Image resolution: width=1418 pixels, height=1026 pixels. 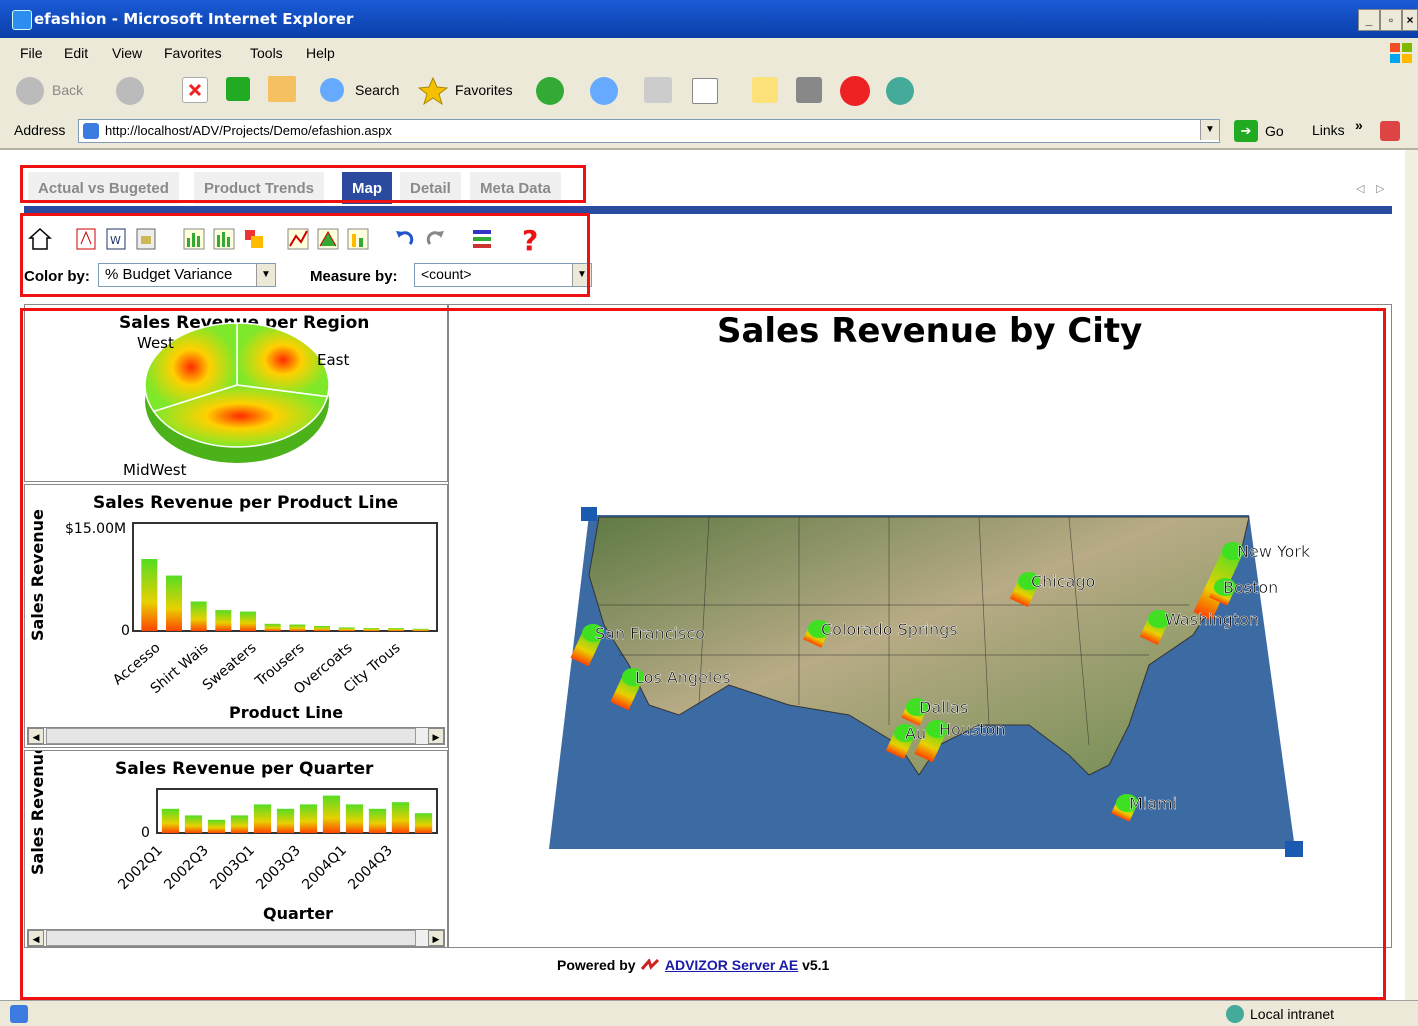 I want to click on menu-tools: Tools, so click(x=266, y=53).